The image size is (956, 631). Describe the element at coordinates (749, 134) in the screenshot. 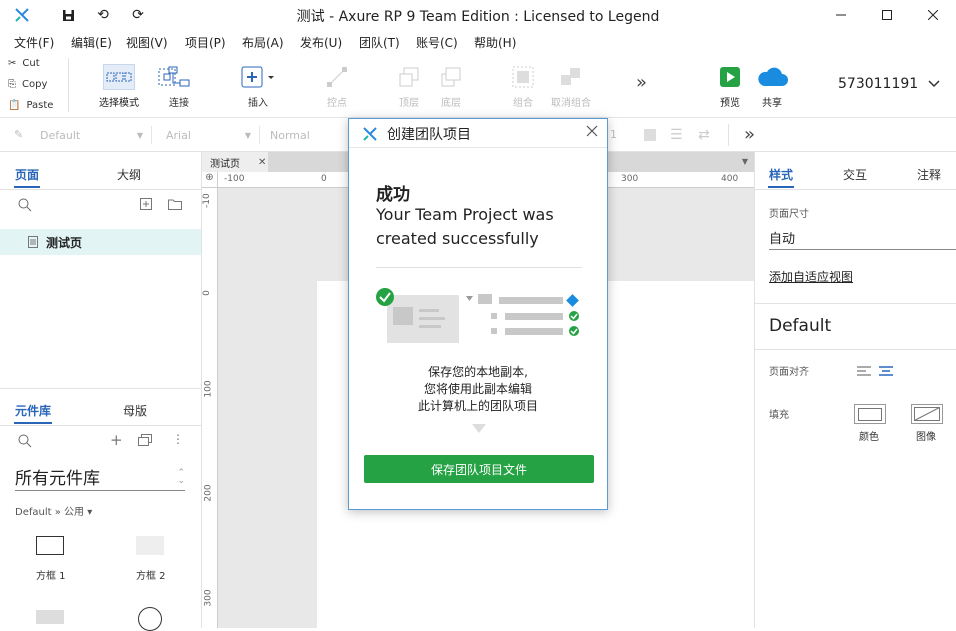

I see `stylebar-more-icon: »` at that location.